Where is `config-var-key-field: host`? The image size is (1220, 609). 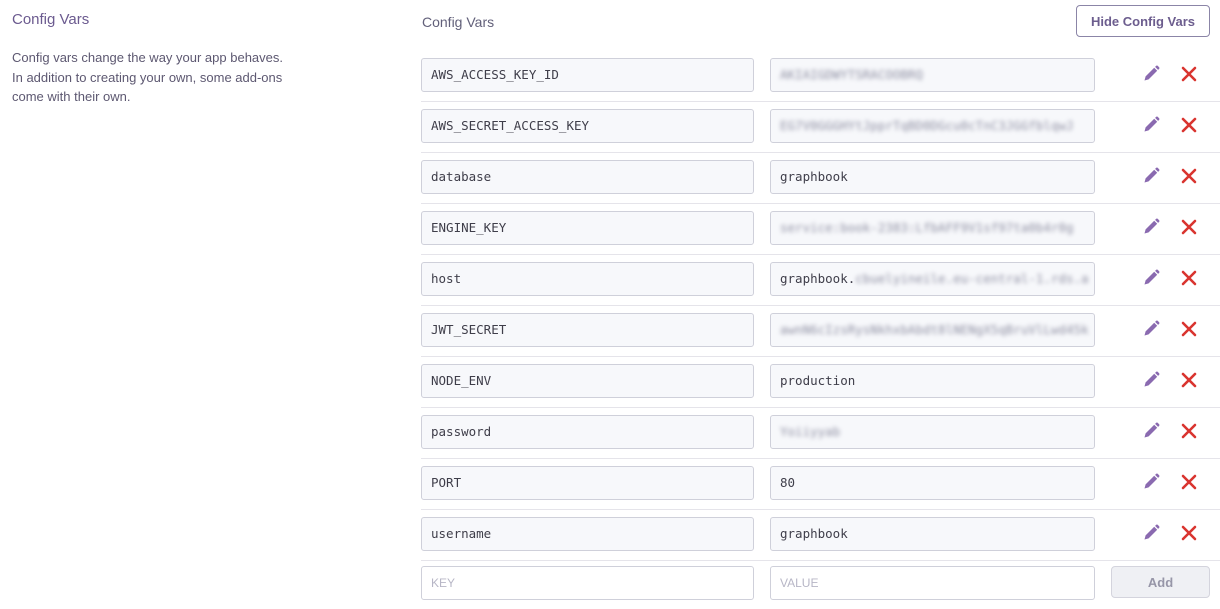
config-var-key-field: host is located at coordinates (587, 279).